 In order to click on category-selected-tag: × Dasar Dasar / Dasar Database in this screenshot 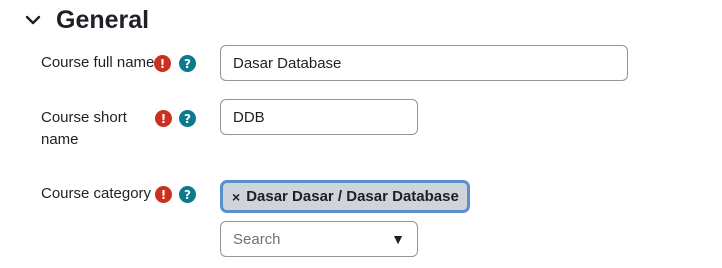, I will do `click(345, 196)`.